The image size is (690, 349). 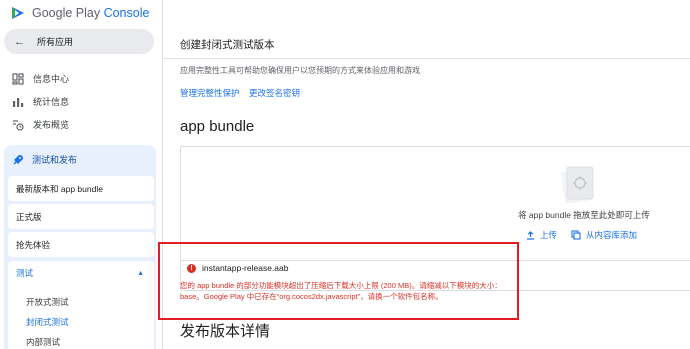 What do you see at coordinates (577, 185) in the screenshot?
I see `file-upload-illustration-icon` at bounding box center [577, 185].